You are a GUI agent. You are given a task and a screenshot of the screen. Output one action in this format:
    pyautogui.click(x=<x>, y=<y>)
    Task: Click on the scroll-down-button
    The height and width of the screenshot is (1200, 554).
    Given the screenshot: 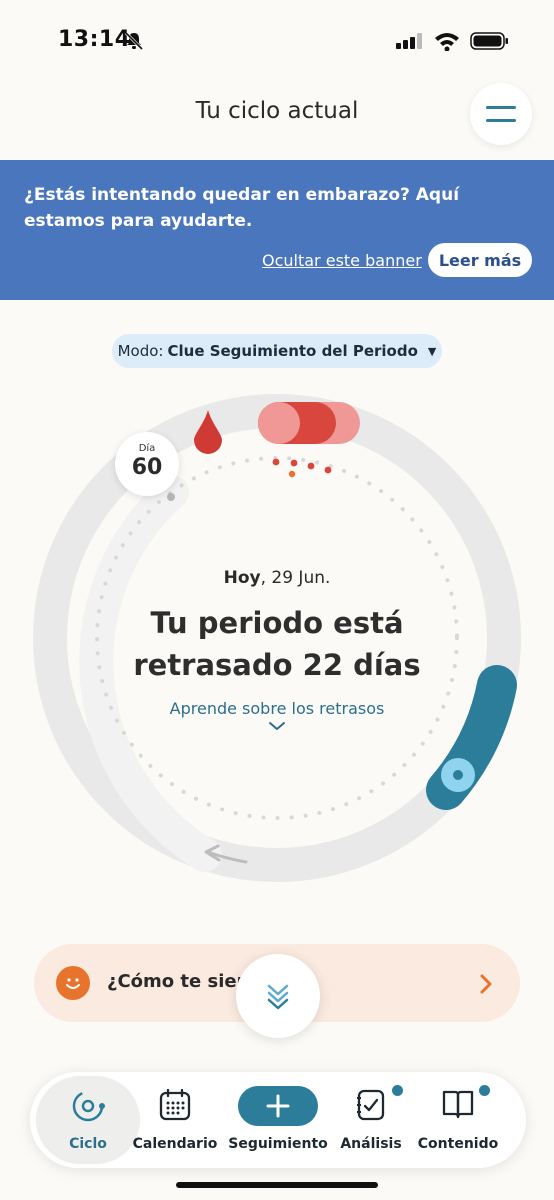 What is the action you would take?
    pyautogui.click(x=278, y=996)
    